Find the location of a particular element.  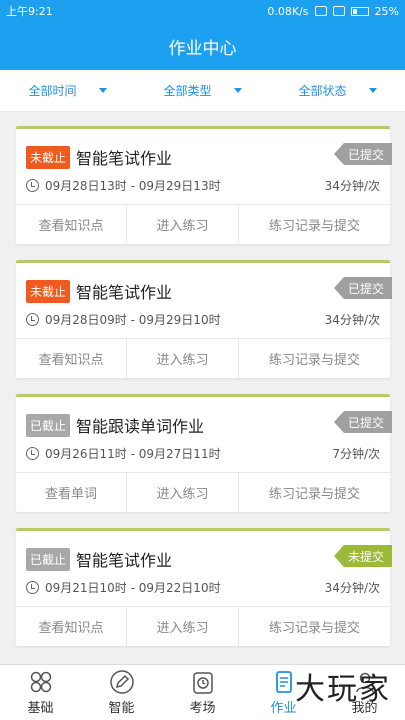

tab-exam: 考场 is located at coordinates (202, 692).